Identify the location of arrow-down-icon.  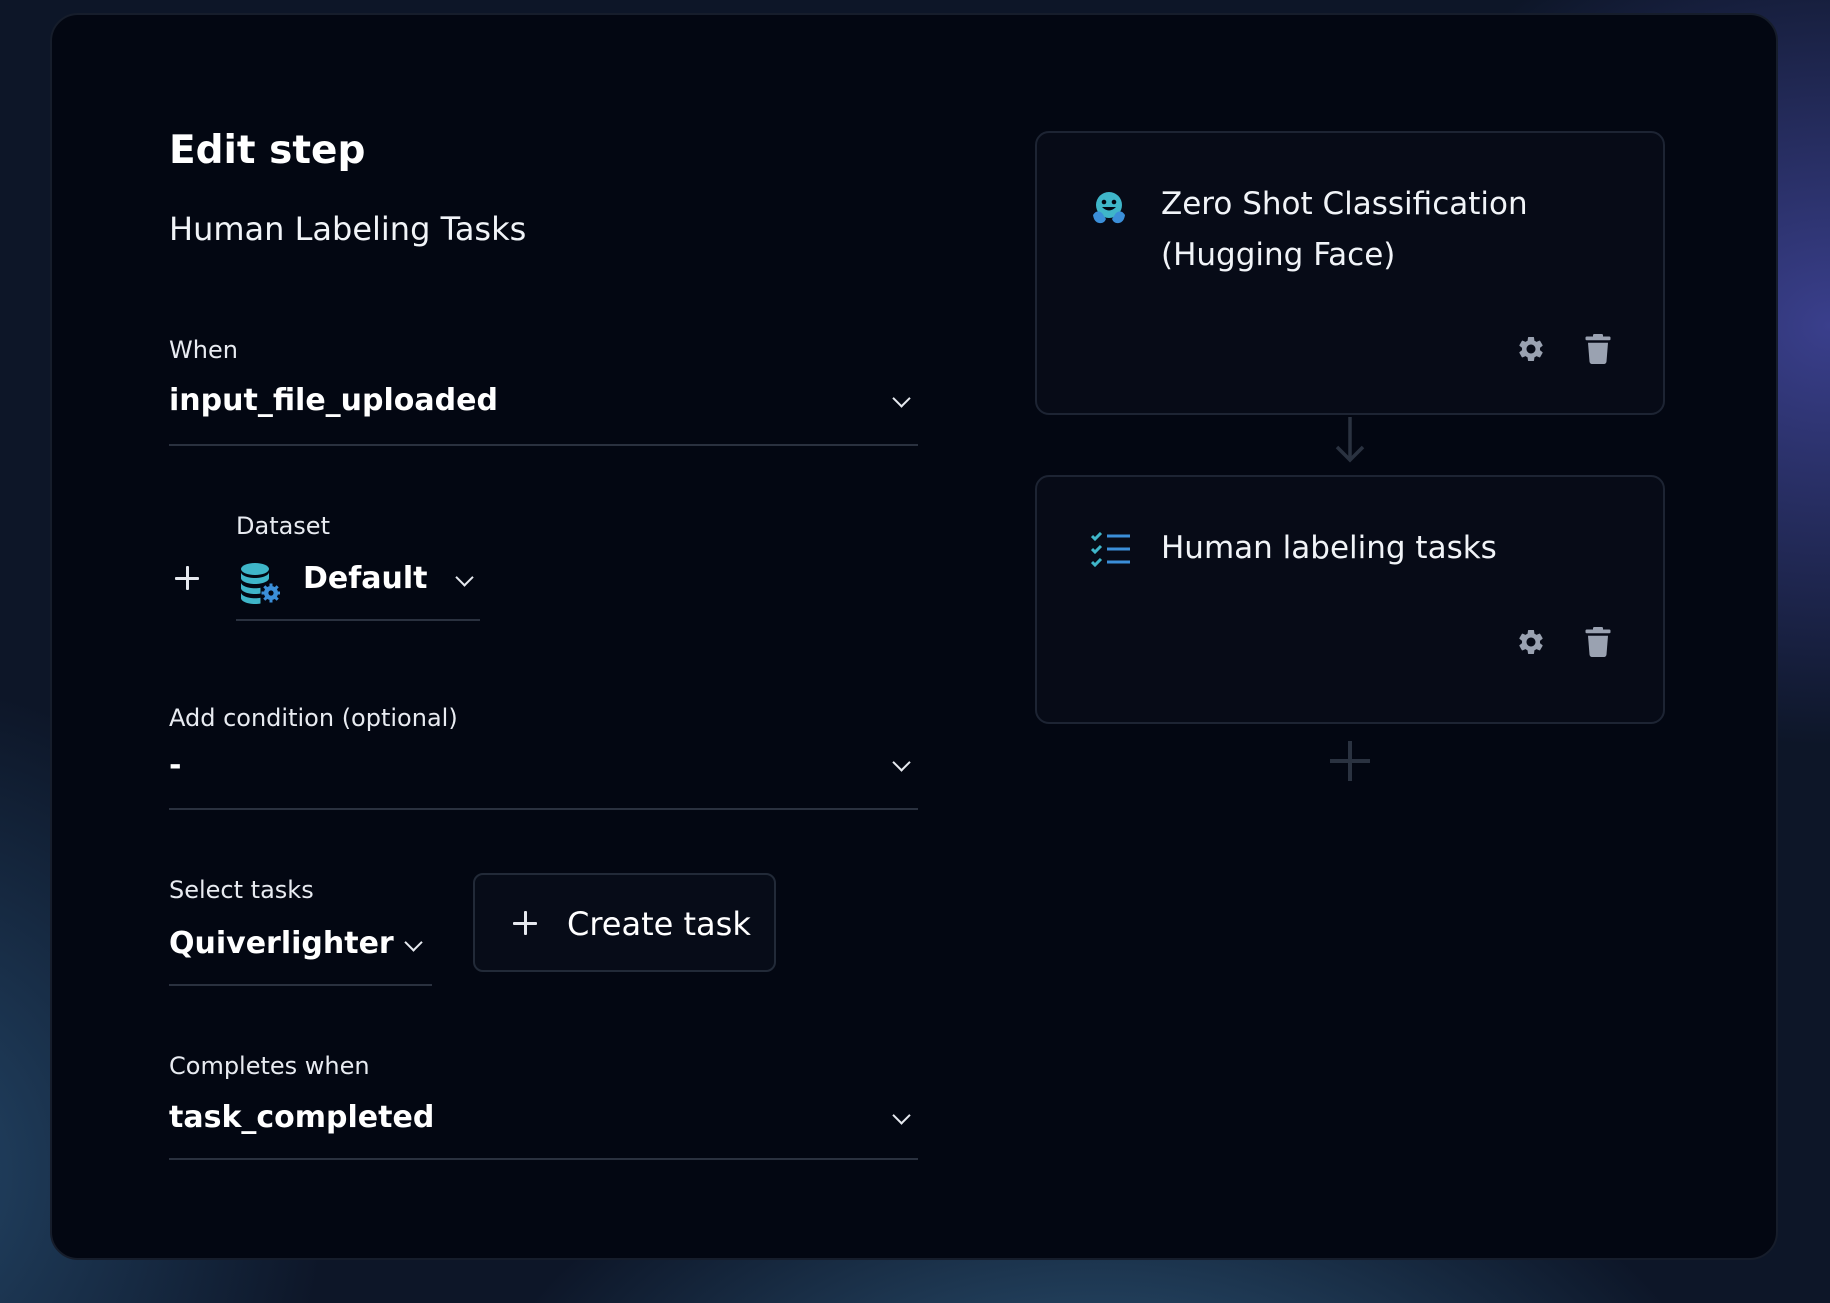
(1350, 440).